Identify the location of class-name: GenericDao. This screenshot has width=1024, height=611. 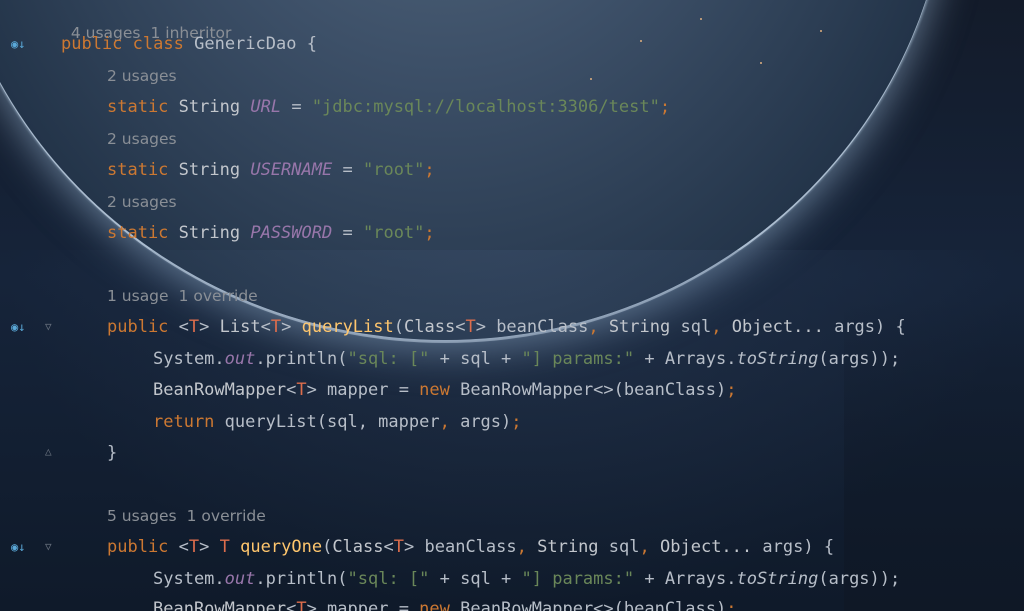
(245, 44).